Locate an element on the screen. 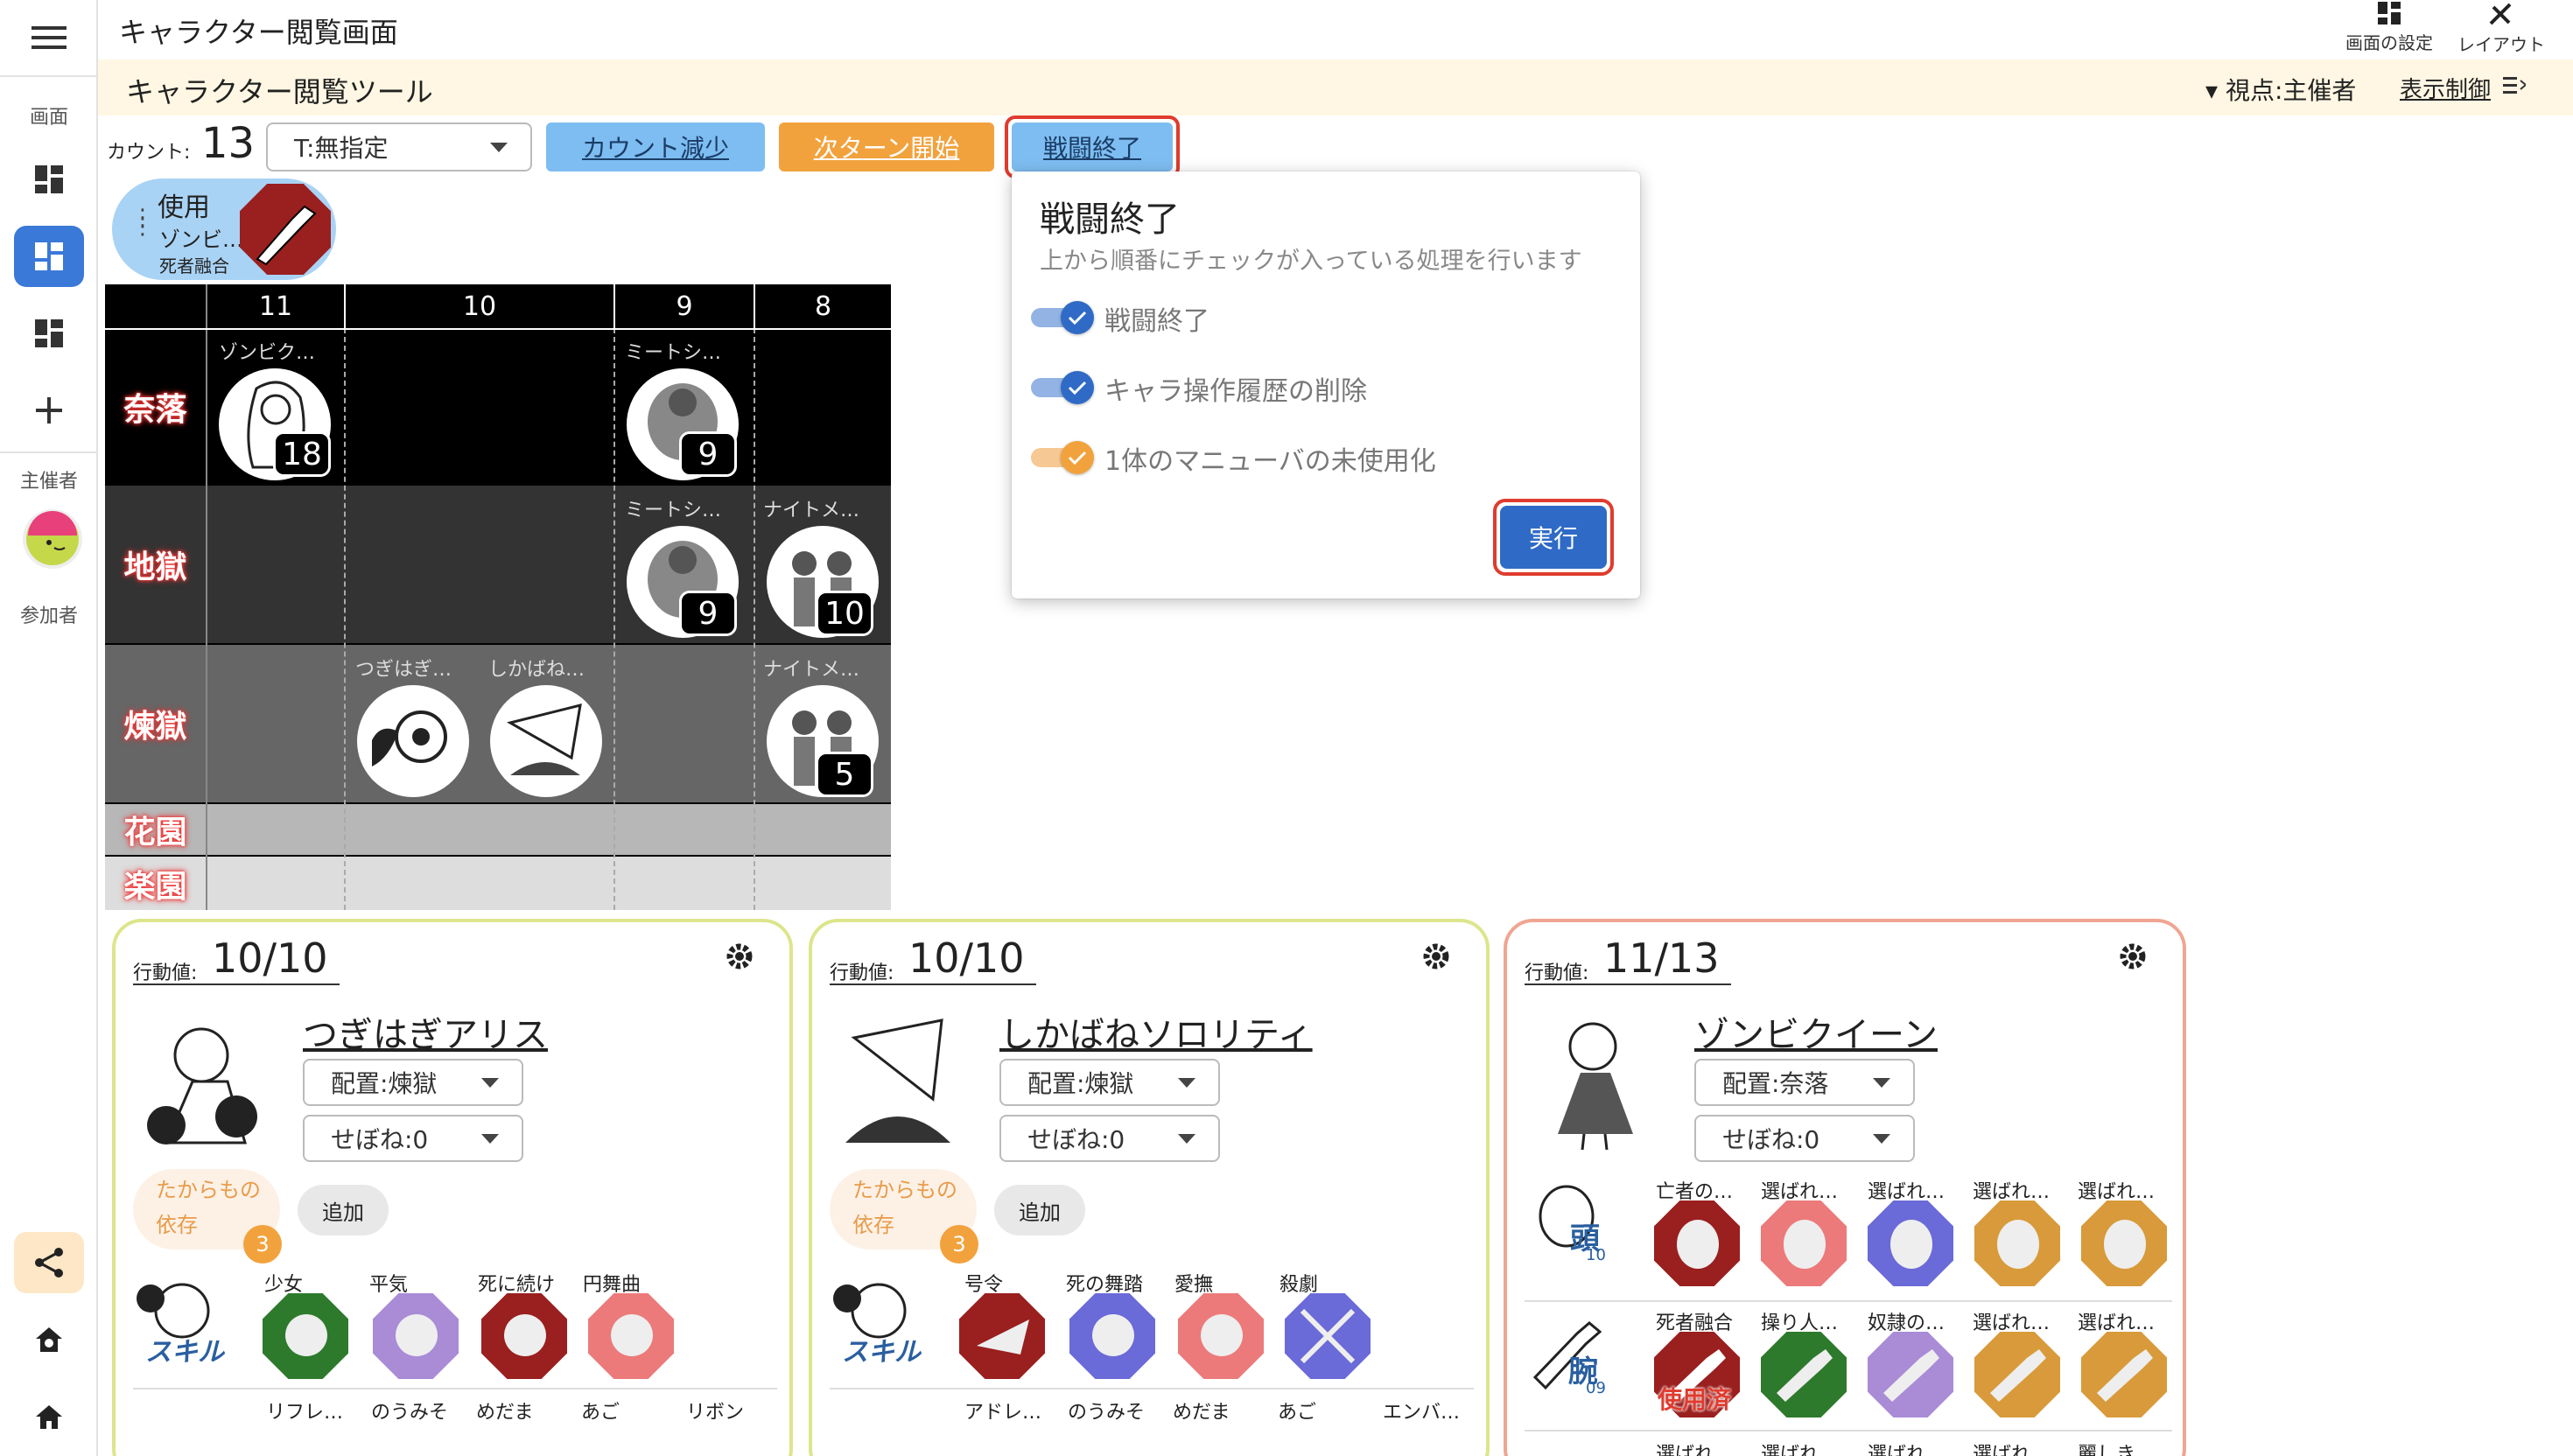 The width and height of the screenshot is (2573, 1456). toggle-end-battle is located at coordinates (1063, 316).